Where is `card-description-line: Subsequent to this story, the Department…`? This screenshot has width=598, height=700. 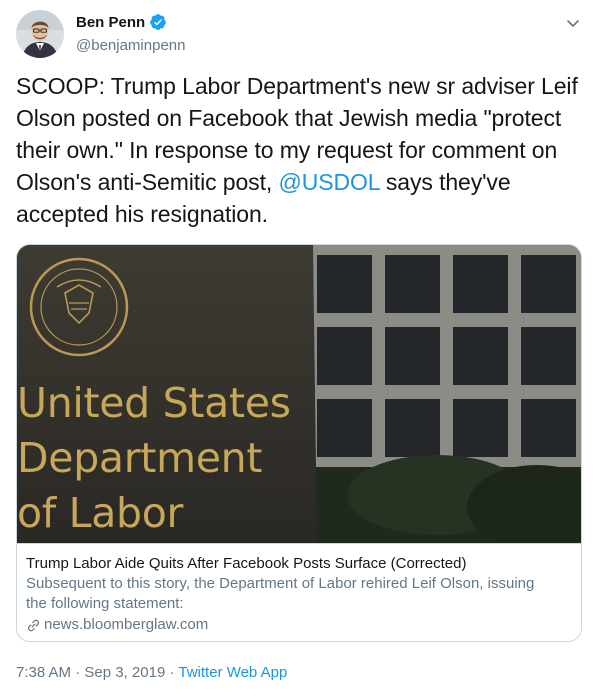 card-description-line: Subsequent to this story, the Department… is located at coordinates (280, 583).